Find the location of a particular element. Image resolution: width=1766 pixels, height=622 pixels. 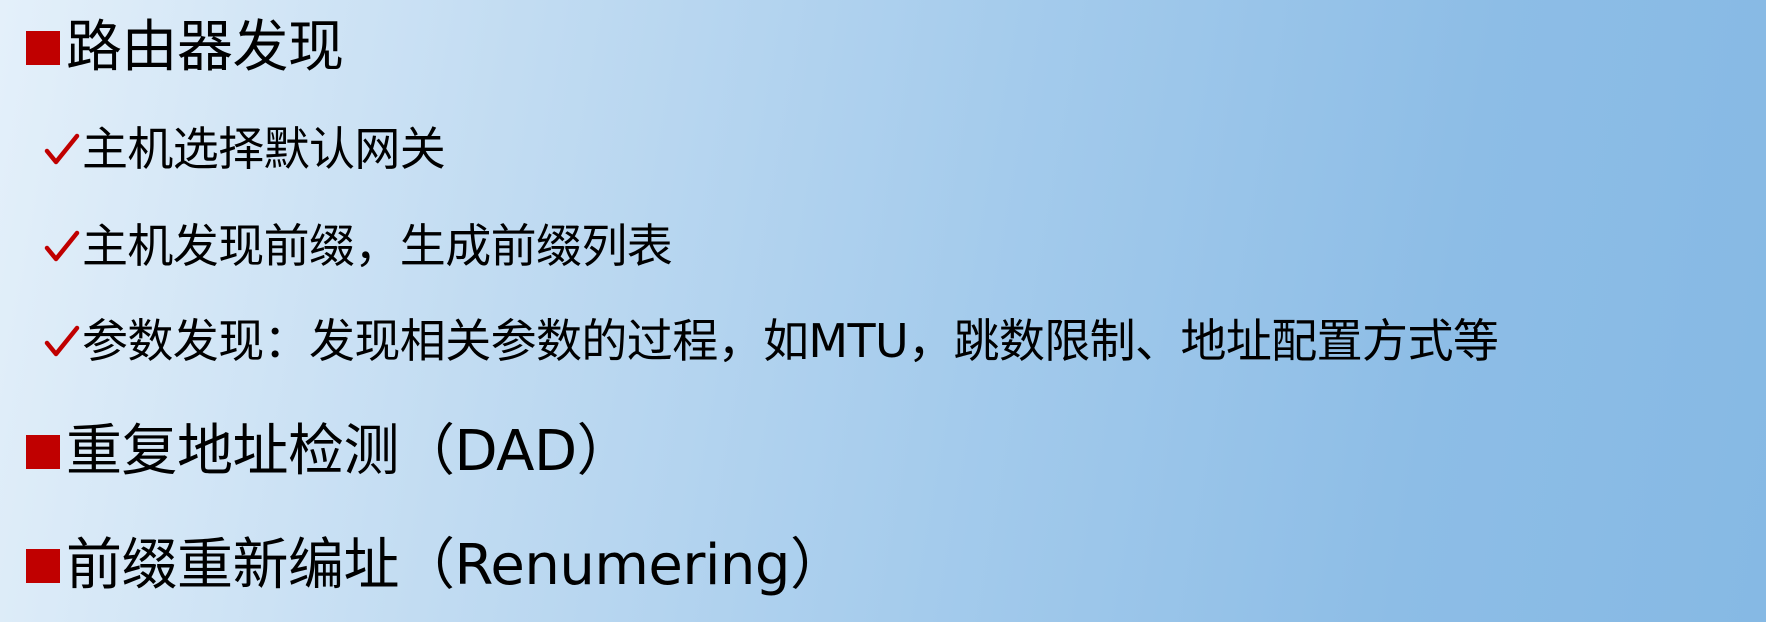

list-item-text: 重复地址检测（DAD） is located at coordinates (349, 451).